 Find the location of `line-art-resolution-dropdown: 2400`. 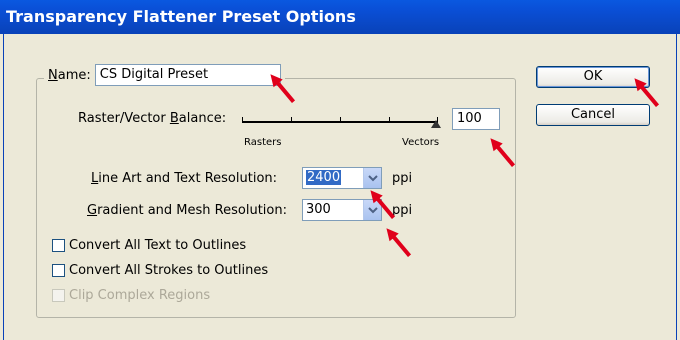

line-art-resolution-dropdown: 2400 is located at coordinates (342, 178).